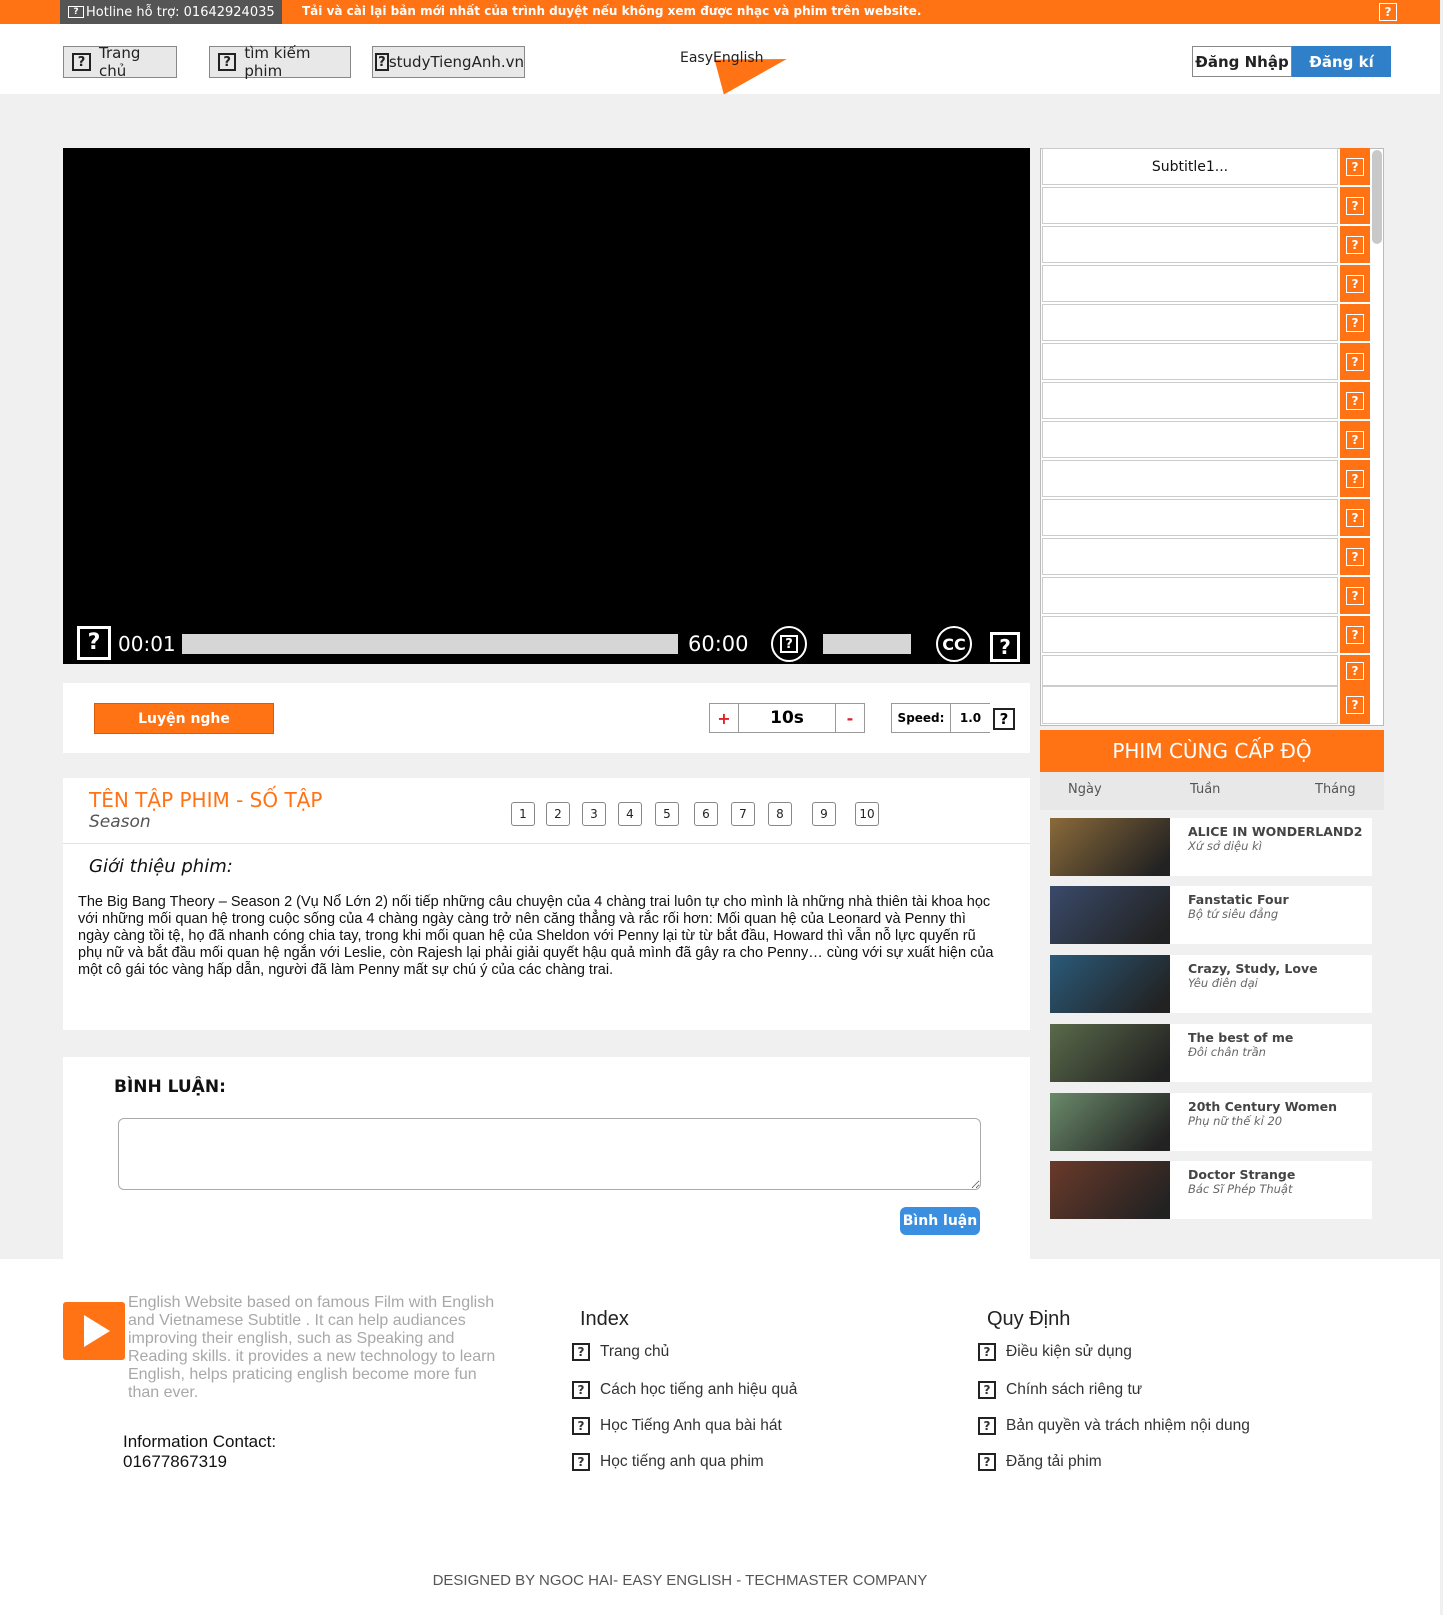 This screenshot has width=1443, height=1615. Describe the element at coordinates (668, 1462) in the screenshot. I see `footer-index-link: ? Học tiếng anh qua phim` at that location.